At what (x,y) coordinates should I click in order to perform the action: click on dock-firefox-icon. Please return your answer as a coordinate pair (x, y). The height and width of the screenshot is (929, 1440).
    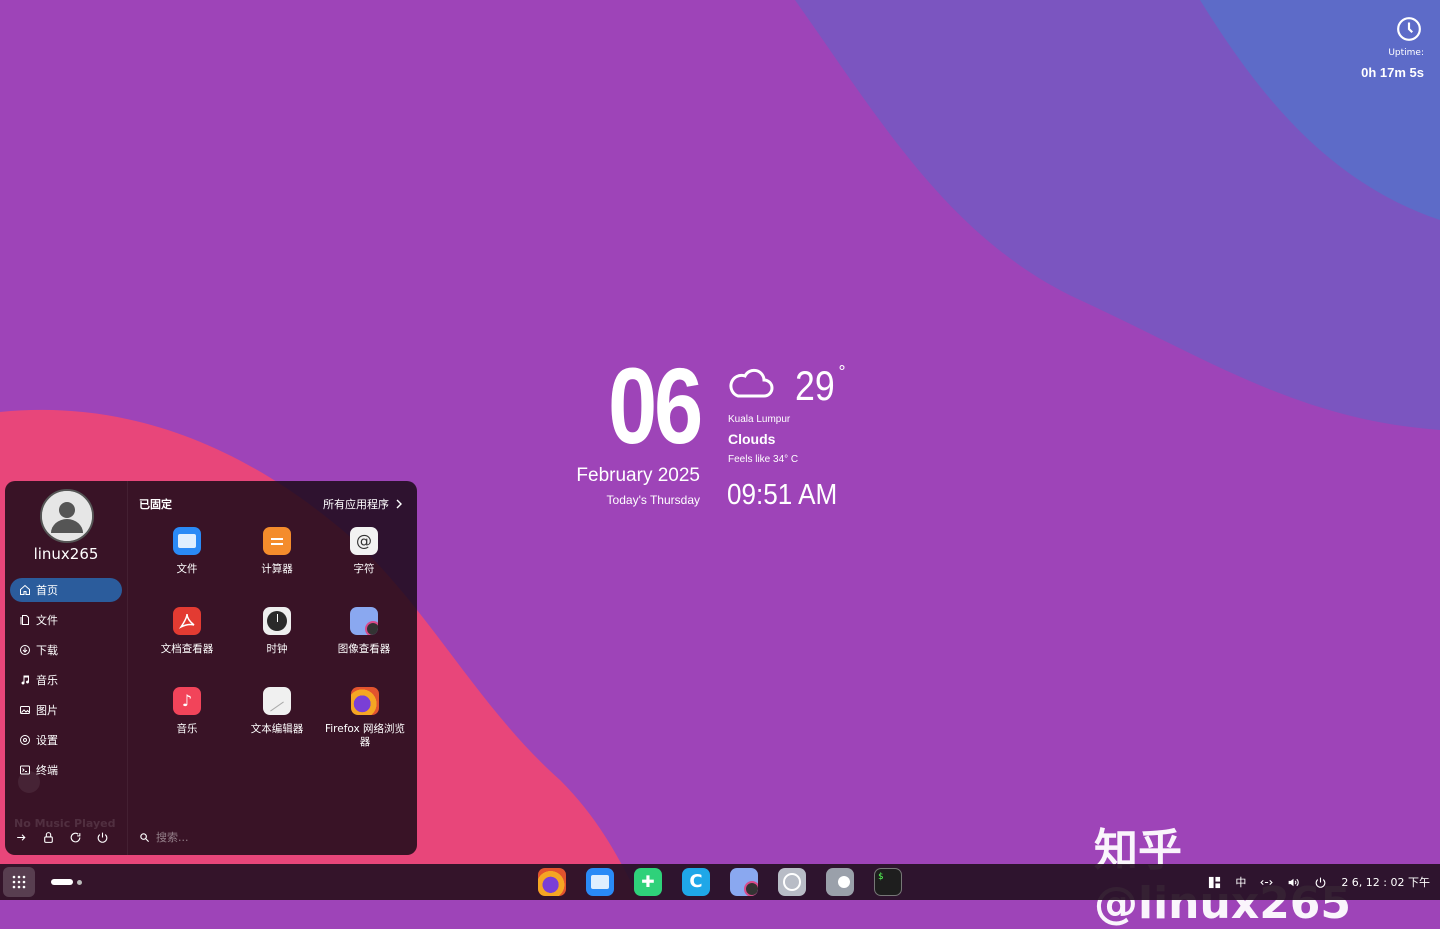
    Looking at the image, I should click on (552, 882).